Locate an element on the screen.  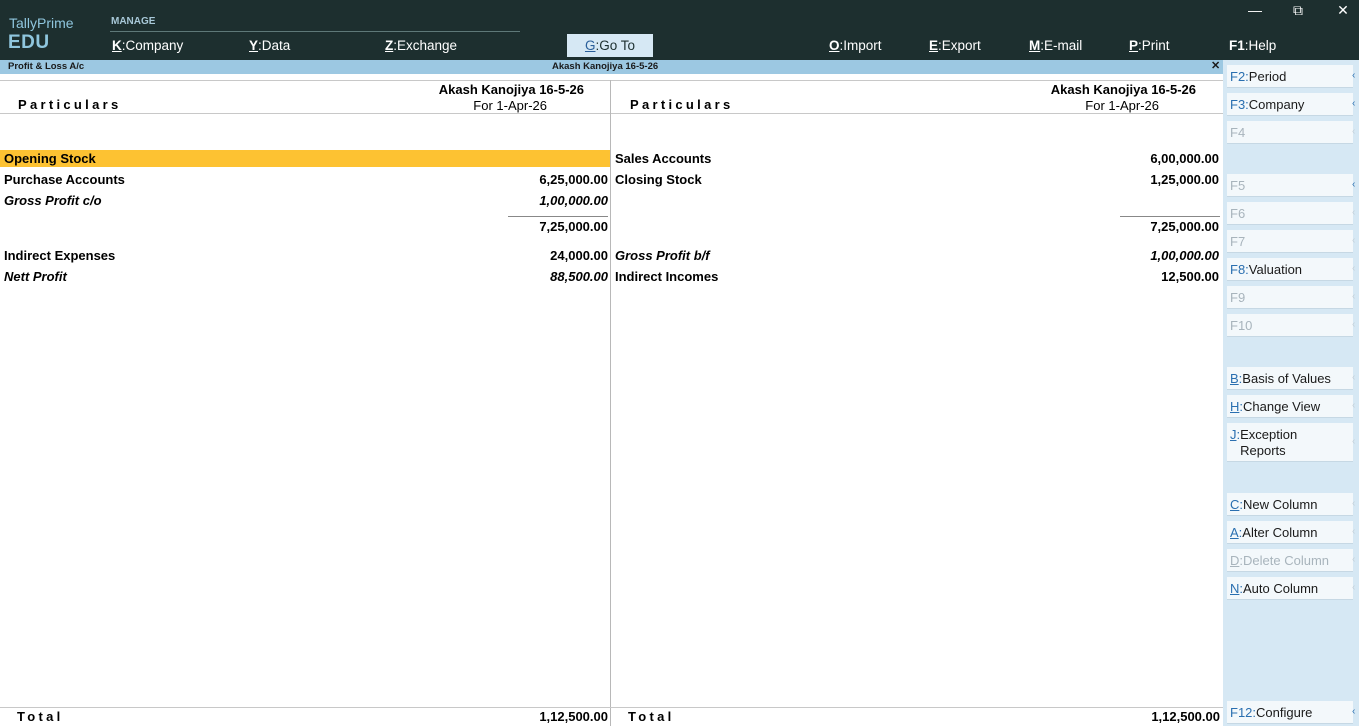
row-left-subtotal: 7,25,000.00 is located at coordinates (573, 226).